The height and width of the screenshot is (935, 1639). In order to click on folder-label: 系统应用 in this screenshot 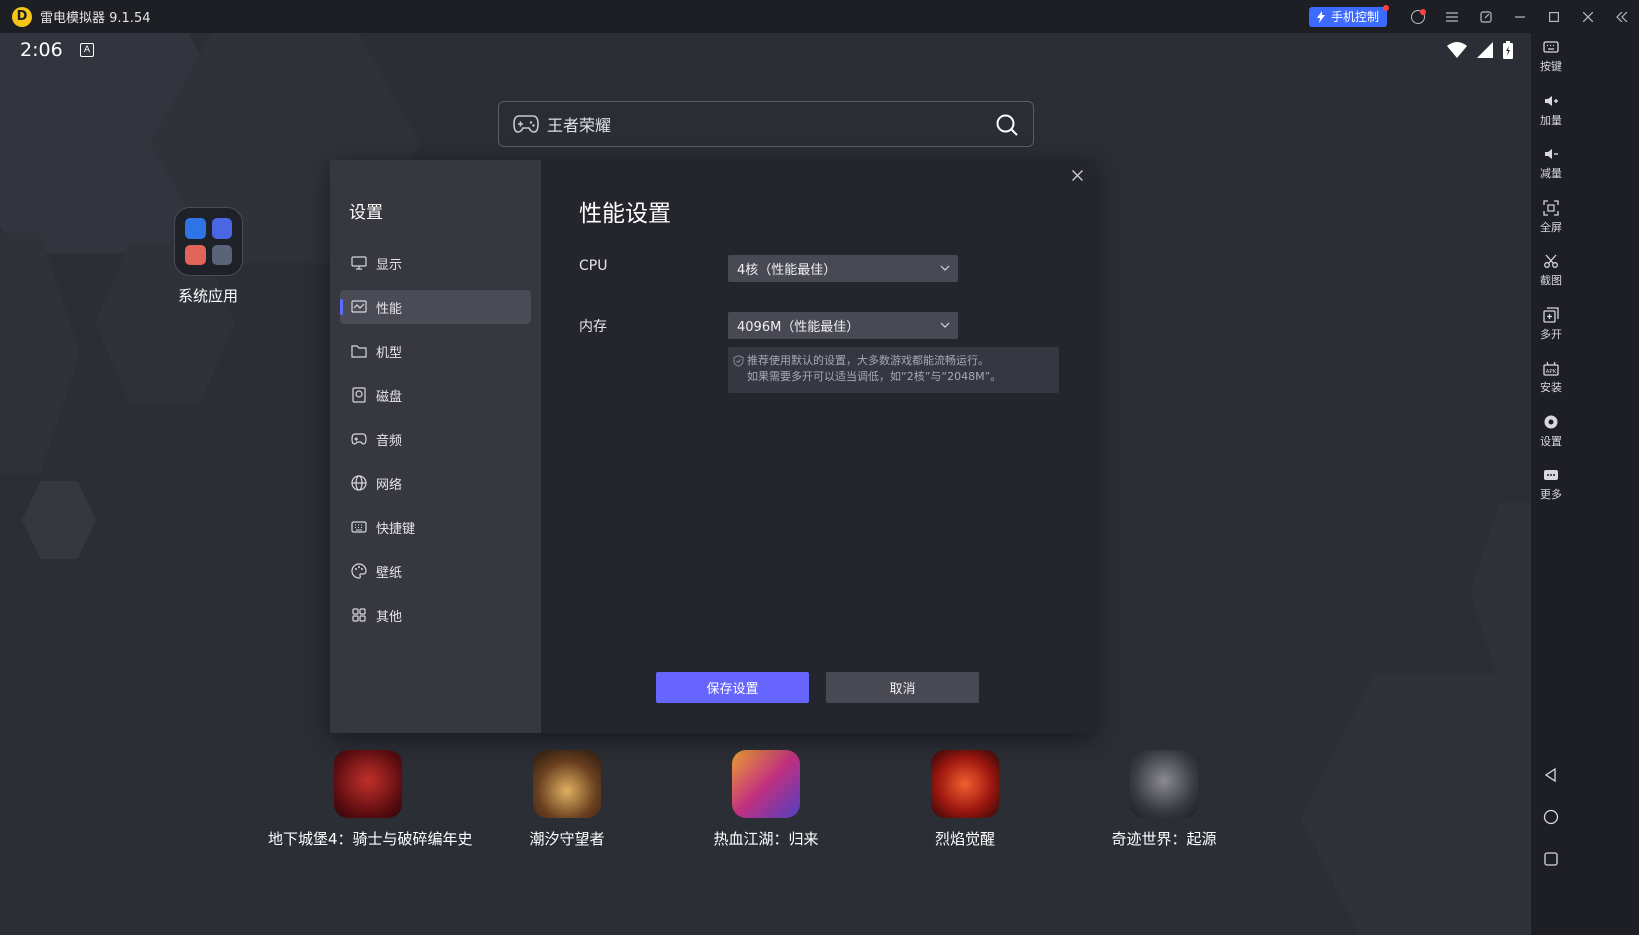, I will do `click(207, 296)`.